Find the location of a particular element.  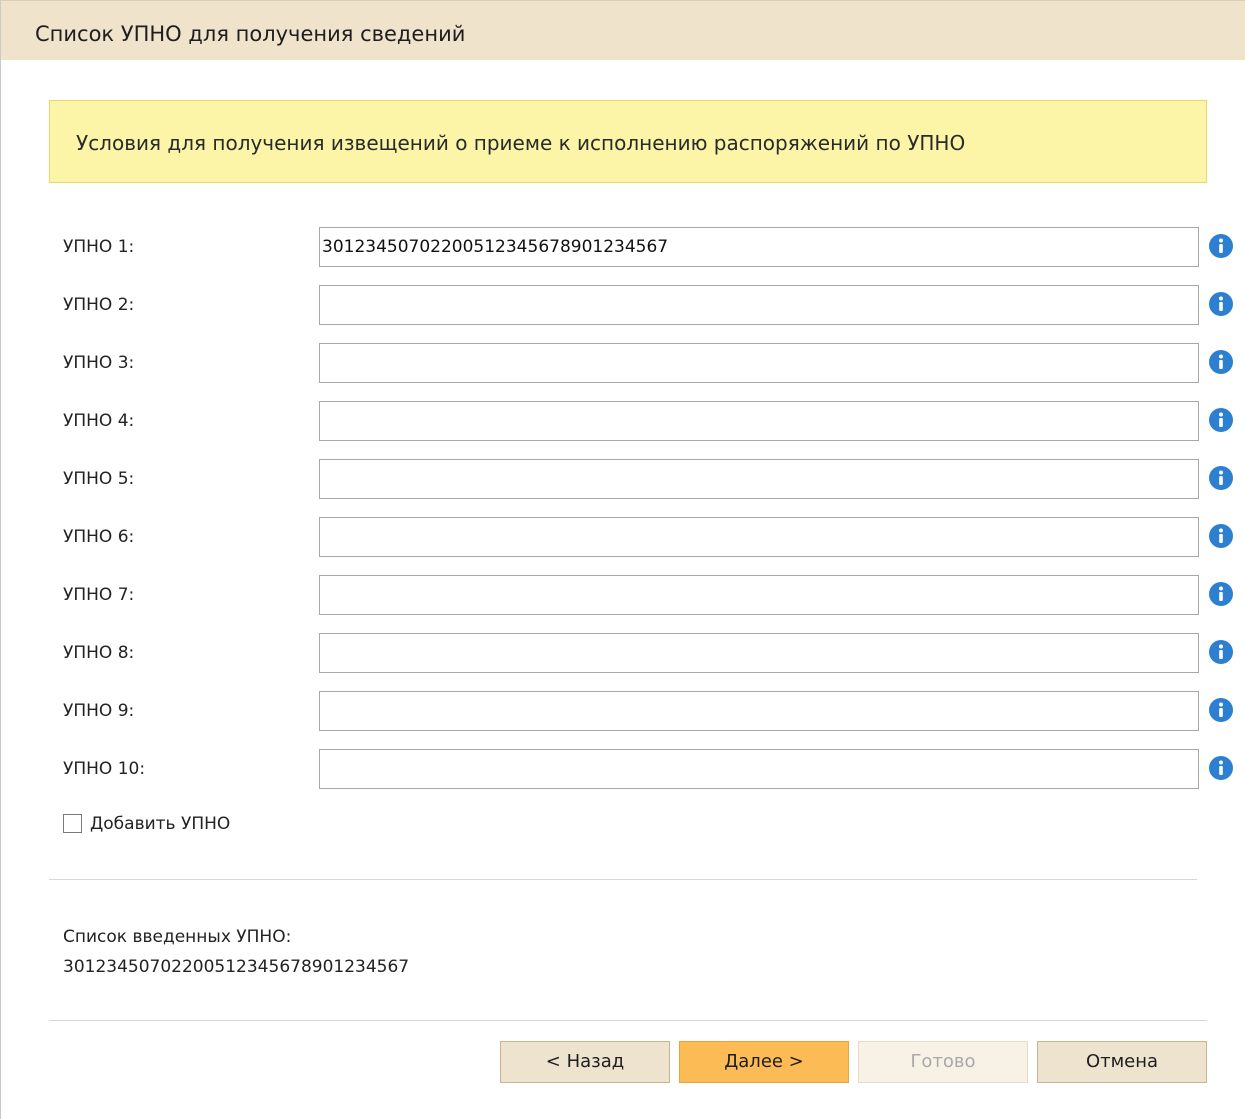

next-button: Далее > is located at coordinates (764, 1062).